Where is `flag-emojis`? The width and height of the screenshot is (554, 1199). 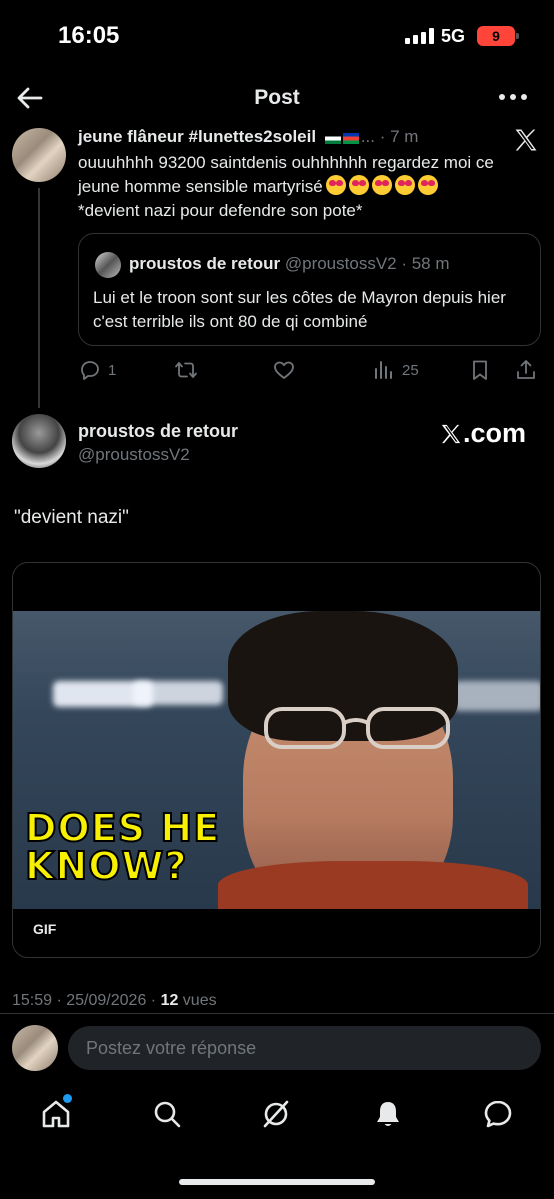
flag-emojis is located at coordinates (342, 138).